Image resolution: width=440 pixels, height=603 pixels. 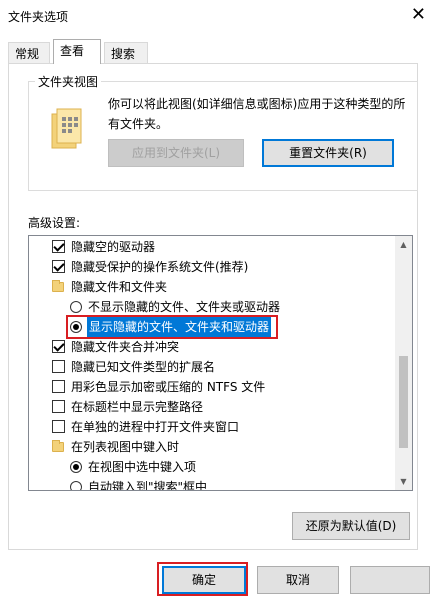 What do you see at coordinates (148, 485) in the screenshot?
I see `list-item-label: 自动键入到"搜索"框中` at bounding box center [148, 485].